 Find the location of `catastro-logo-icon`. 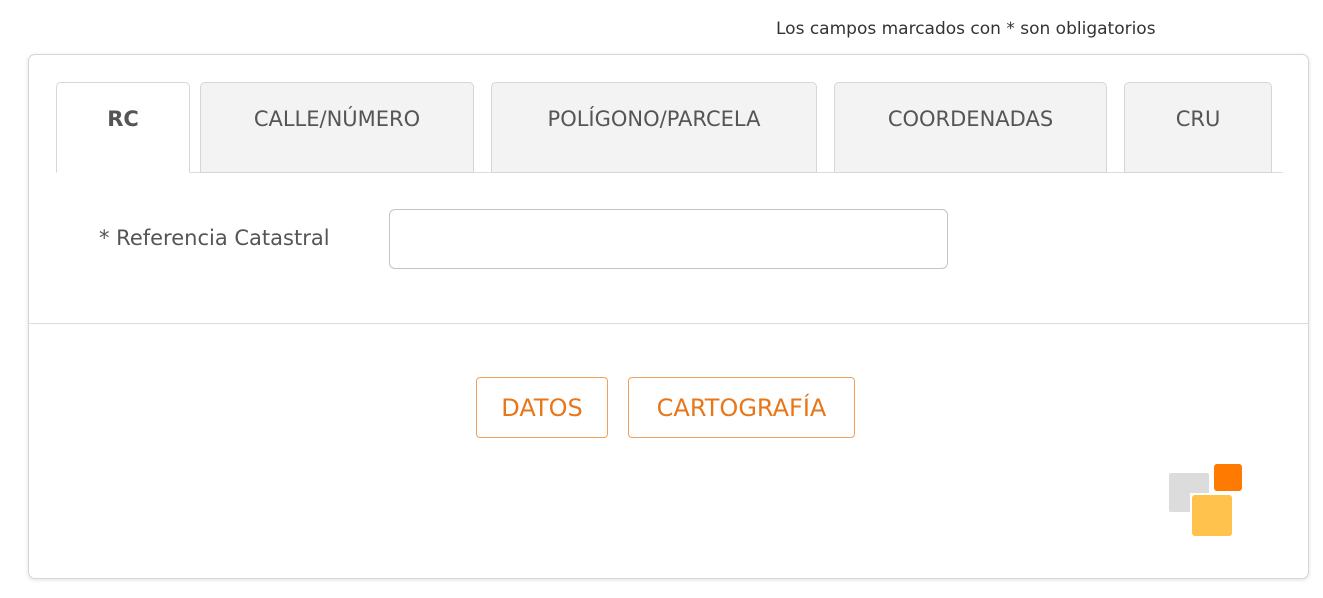

catastro-logo-icon is located at coordinates (1205, 500).